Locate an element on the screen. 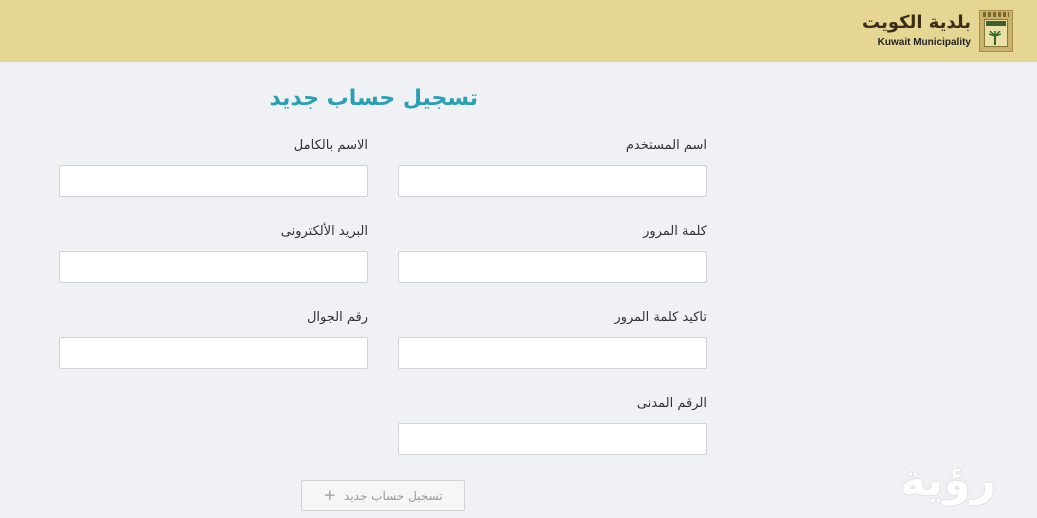  username-label: اسم المستخدم is located at coordinates (666, 145).